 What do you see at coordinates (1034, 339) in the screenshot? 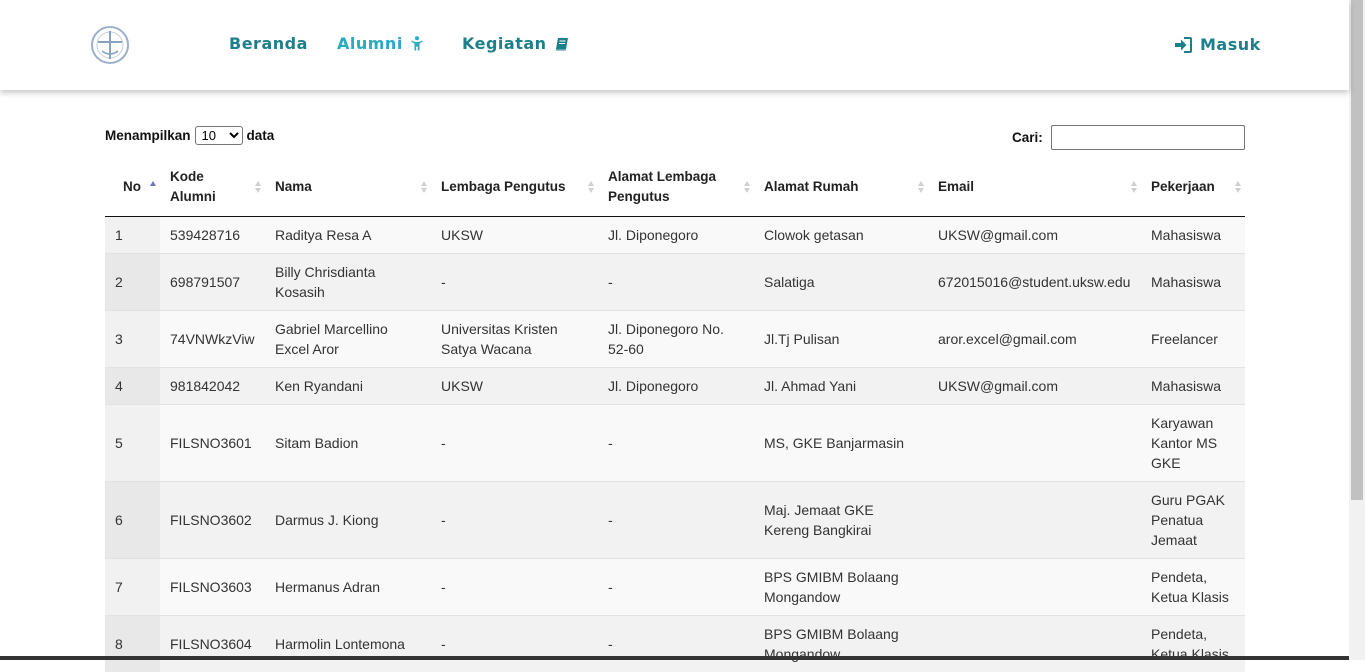
I see `table-cell: aror.excel@gmail.com` at bounding box center [1034, 339].